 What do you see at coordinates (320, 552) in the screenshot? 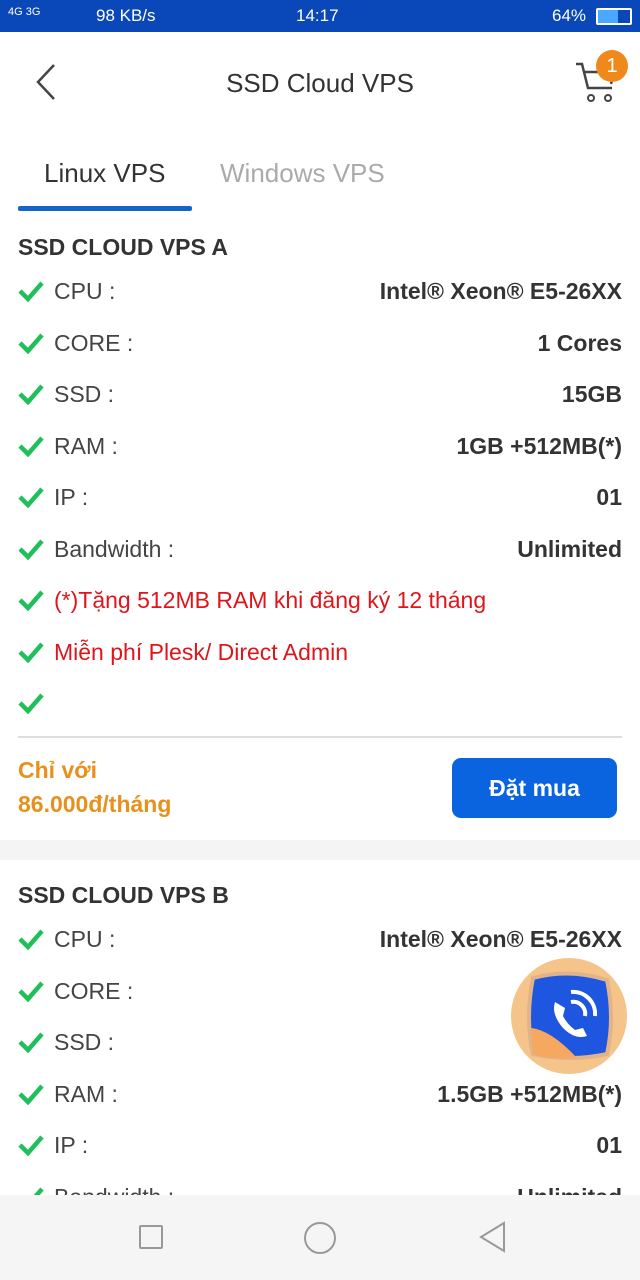
I see `spec-row: Bandwidth : Unlimited` at bounding box center [320, 552].